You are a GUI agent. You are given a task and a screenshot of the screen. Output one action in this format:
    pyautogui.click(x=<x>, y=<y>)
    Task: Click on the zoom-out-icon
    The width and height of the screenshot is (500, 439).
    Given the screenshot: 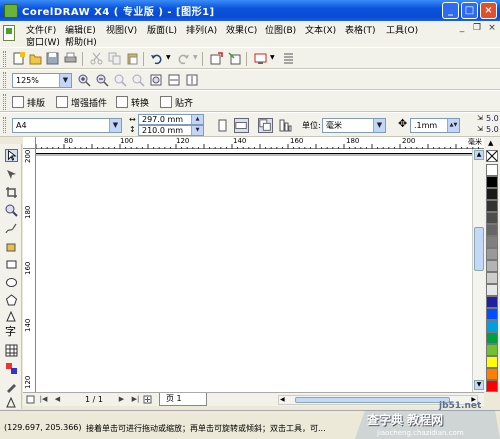 What is the action you would take?
    pyautogui.click(x=102, y=80)
    